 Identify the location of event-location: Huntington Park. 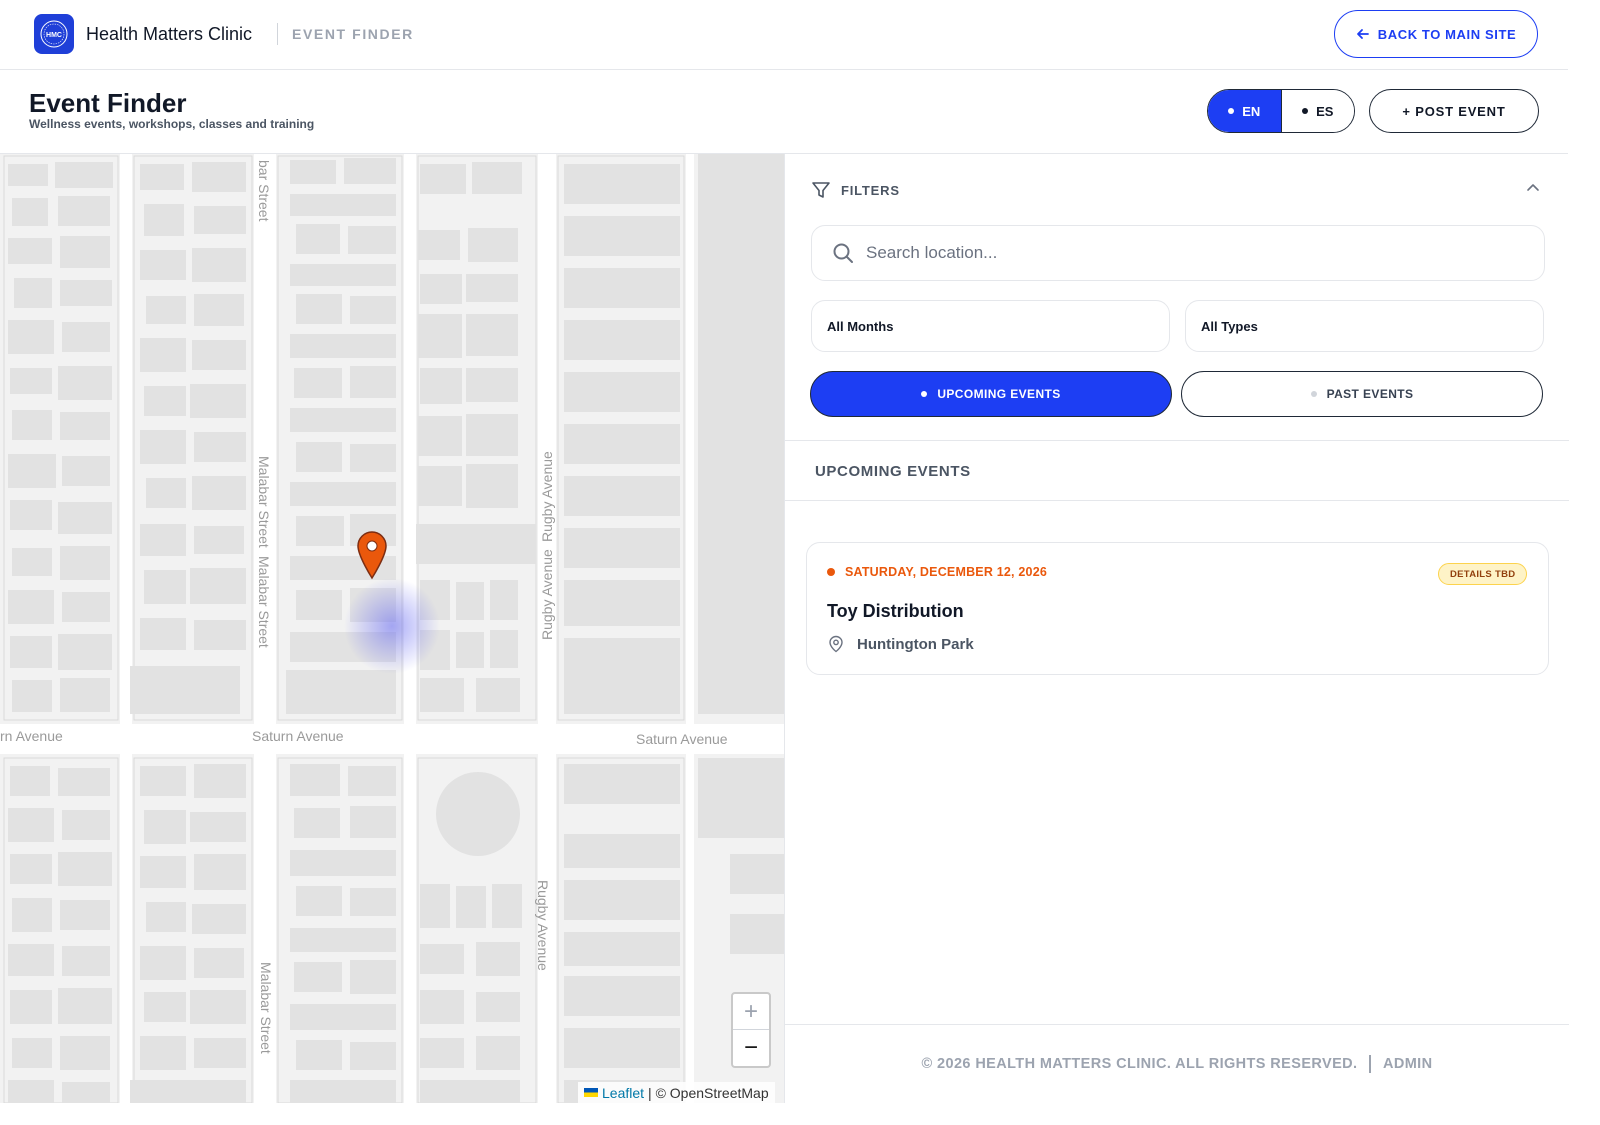
(900, 644).